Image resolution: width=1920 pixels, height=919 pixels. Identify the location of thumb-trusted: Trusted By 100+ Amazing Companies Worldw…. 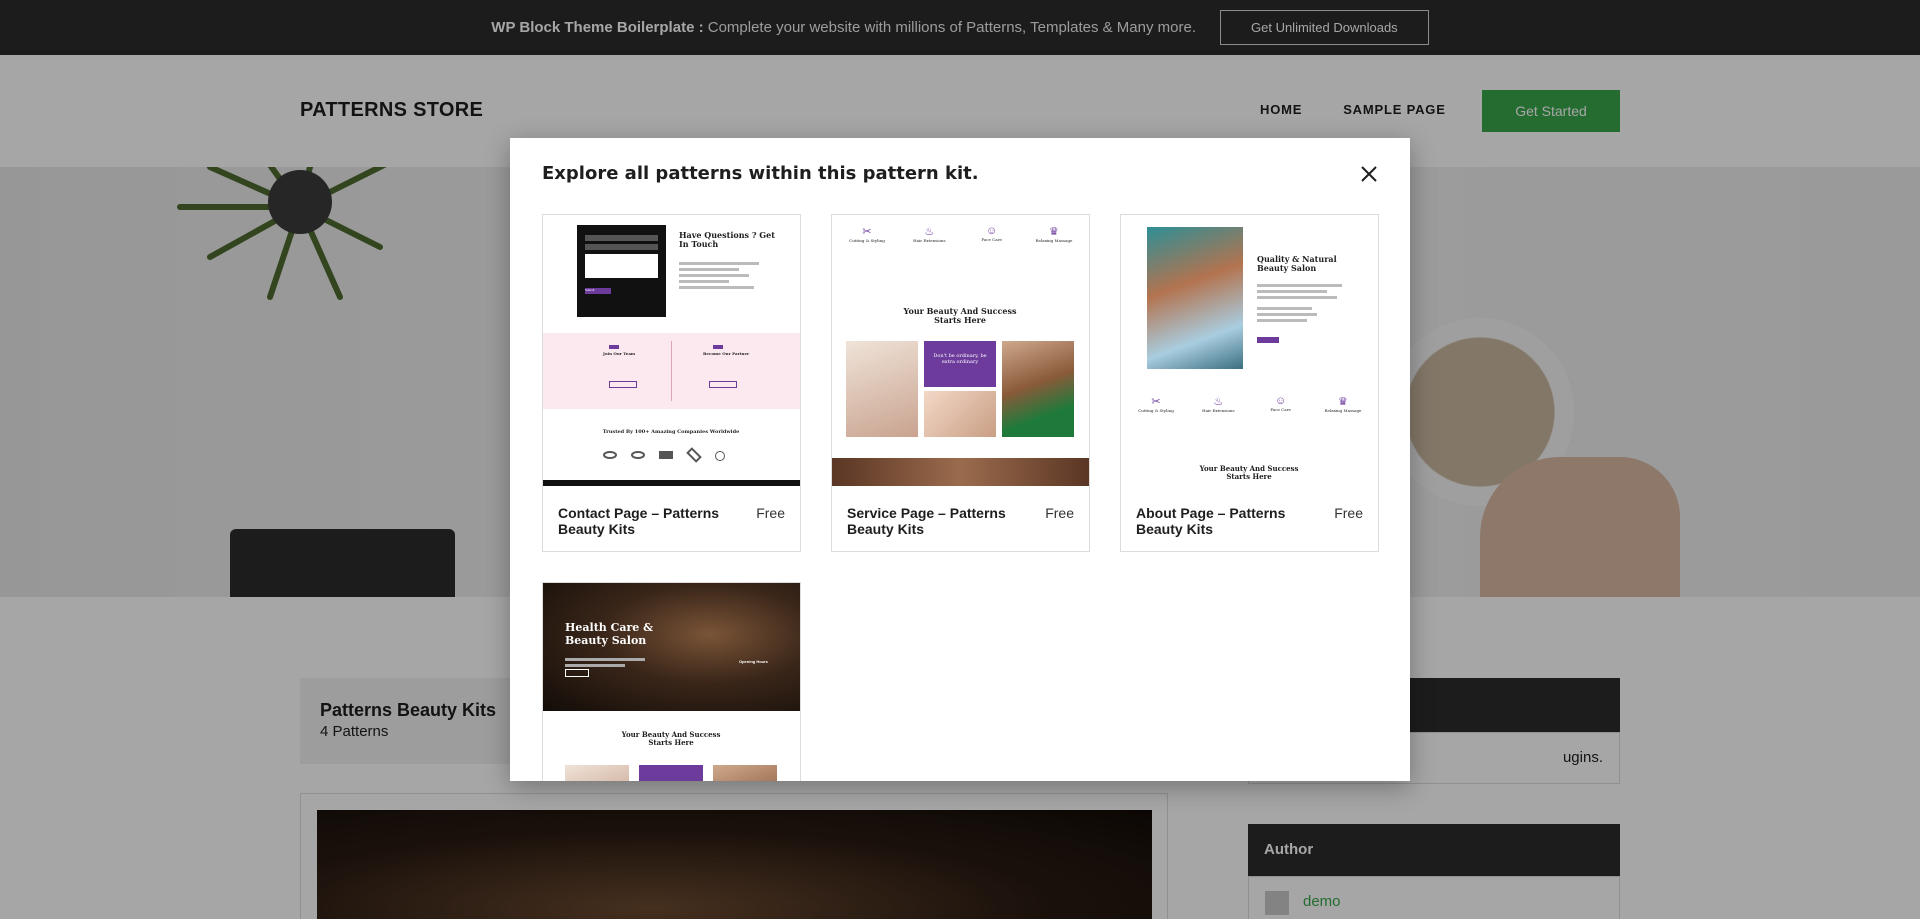
(671, 432).